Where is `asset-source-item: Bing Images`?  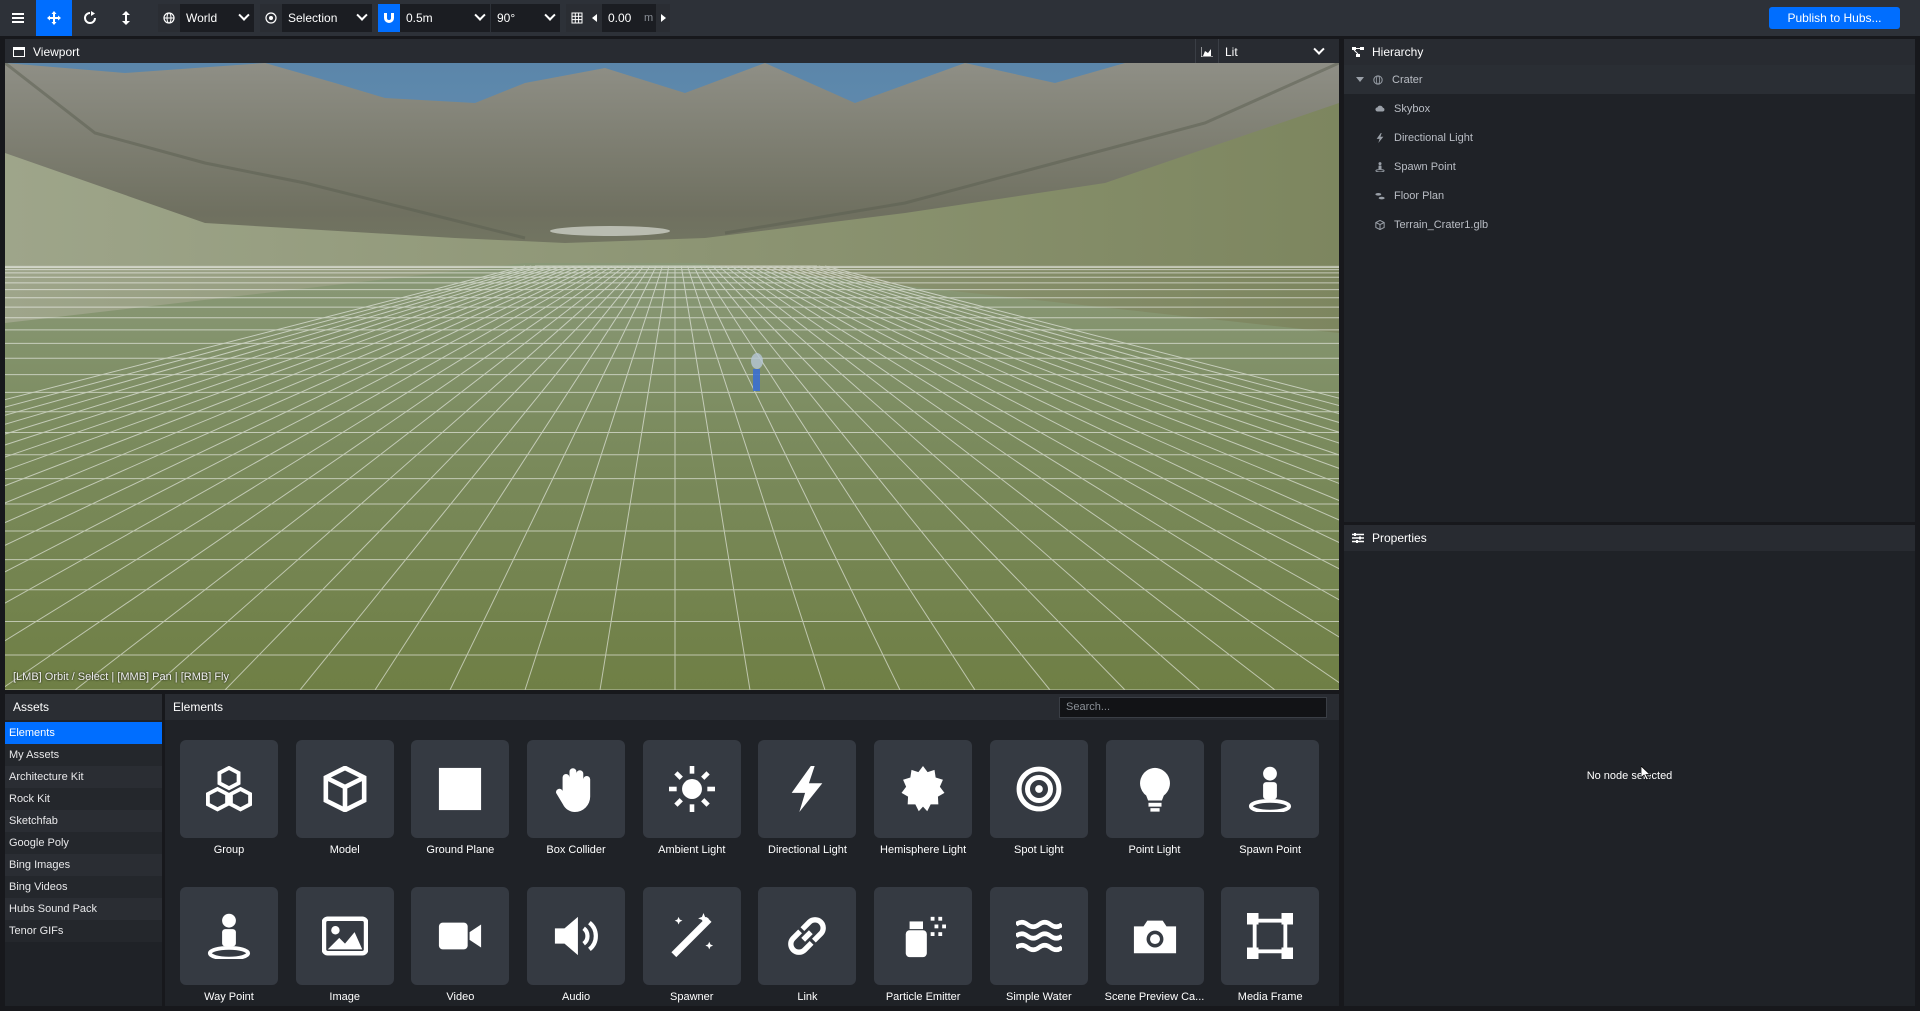 asset-source-item: Bing Images is located at coordinates (83, 864).